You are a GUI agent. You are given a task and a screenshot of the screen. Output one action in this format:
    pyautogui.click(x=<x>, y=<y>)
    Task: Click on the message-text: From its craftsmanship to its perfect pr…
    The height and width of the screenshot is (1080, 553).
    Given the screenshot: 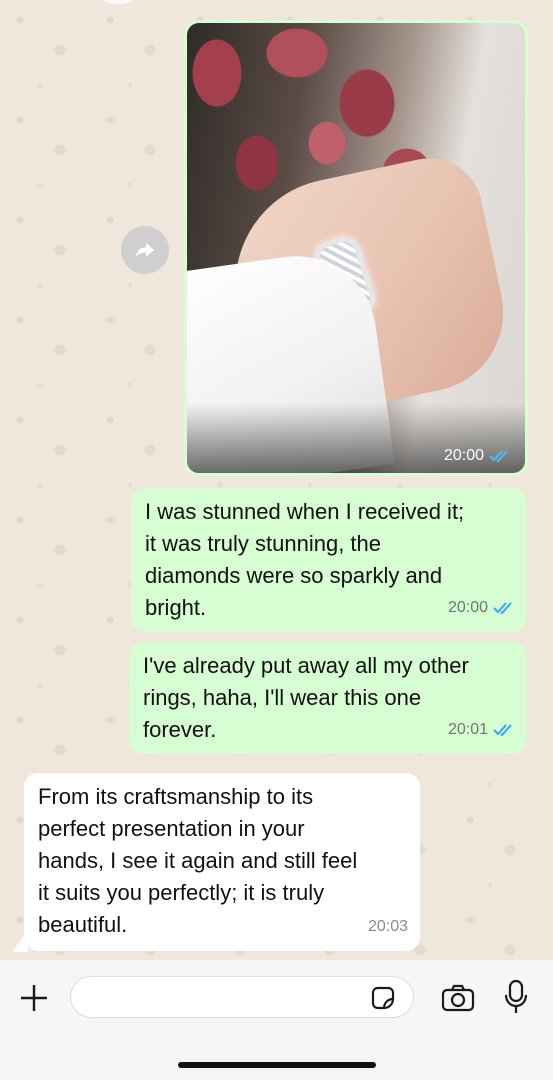 What is the action you would take?
    pyautogui.click(x=198, y=860)
    